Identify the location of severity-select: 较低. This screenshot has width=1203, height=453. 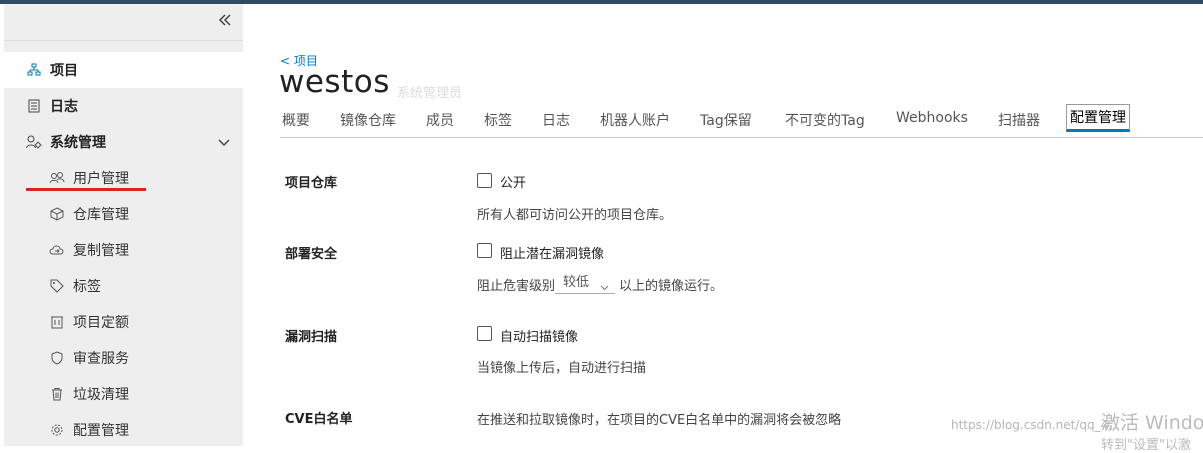
(585, 283).